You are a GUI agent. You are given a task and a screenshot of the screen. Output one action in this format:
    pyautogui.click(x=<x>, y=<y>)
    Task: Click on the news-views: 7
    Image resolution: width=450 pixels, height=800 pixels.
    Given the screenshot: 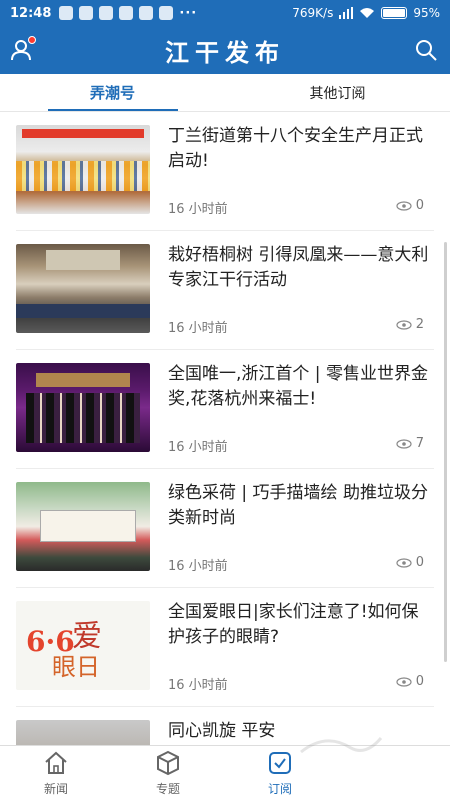 What is the action you would take?
    pyautogui.click(x=410, y=443)
    